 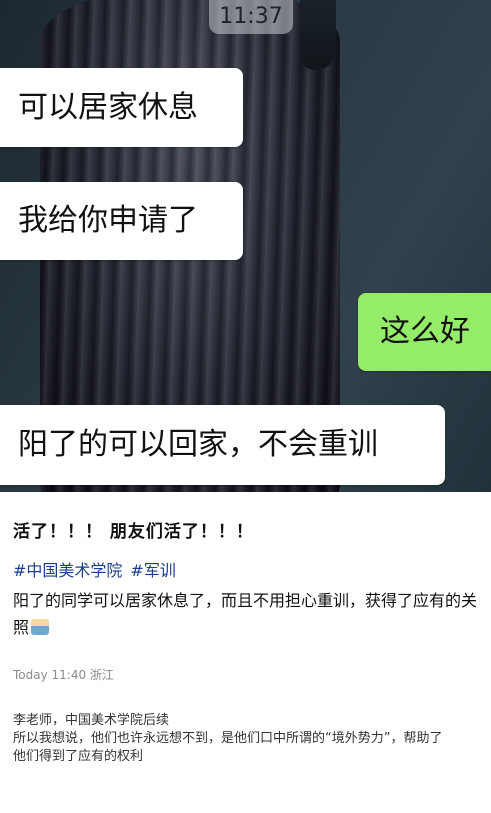 What do you see at coordinates (222, 445) in the screenshot?
I see `chat-bubble-incoming: 阳了的可以回家，不会重训` at bounding box center [222, 445].